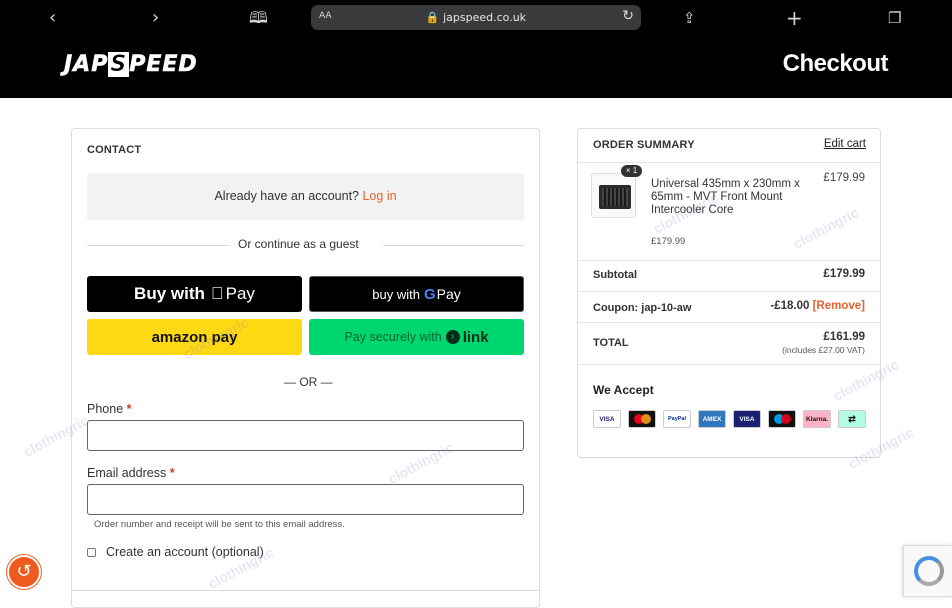  I want to click on phone-label: Phone *, so click(109, 409).